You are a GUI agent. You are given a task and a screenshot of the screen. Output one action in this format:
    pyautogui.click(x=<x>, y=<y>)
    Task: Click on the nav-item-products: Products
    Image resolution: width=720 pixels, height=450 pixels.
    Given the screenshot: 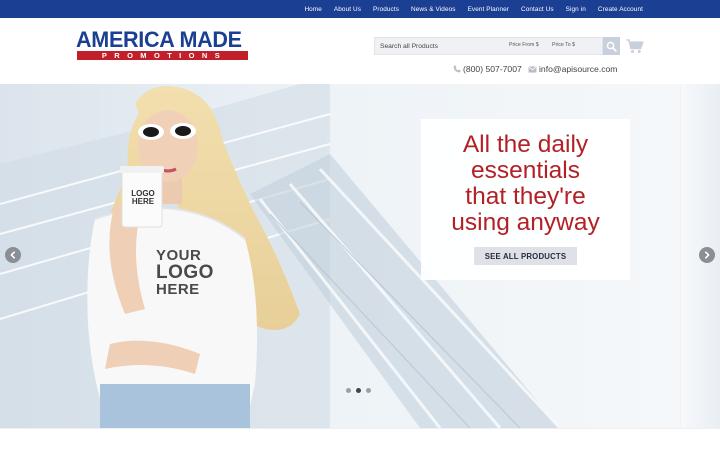 What is the action you would take?
    pyautogui.click(x=386, y=9)
    